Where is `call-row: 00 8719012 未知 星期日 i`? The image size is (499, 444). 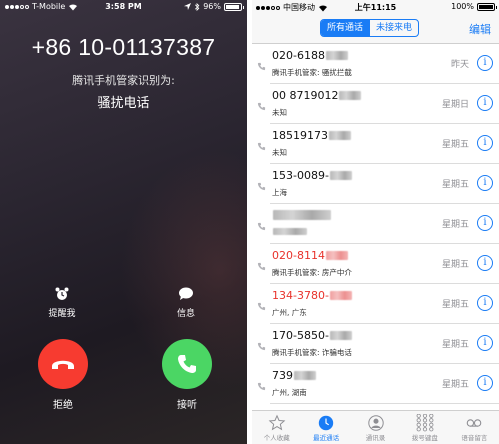
call-row: 00 8719012 未知 星期日 i is located at coordinates (375, 104).